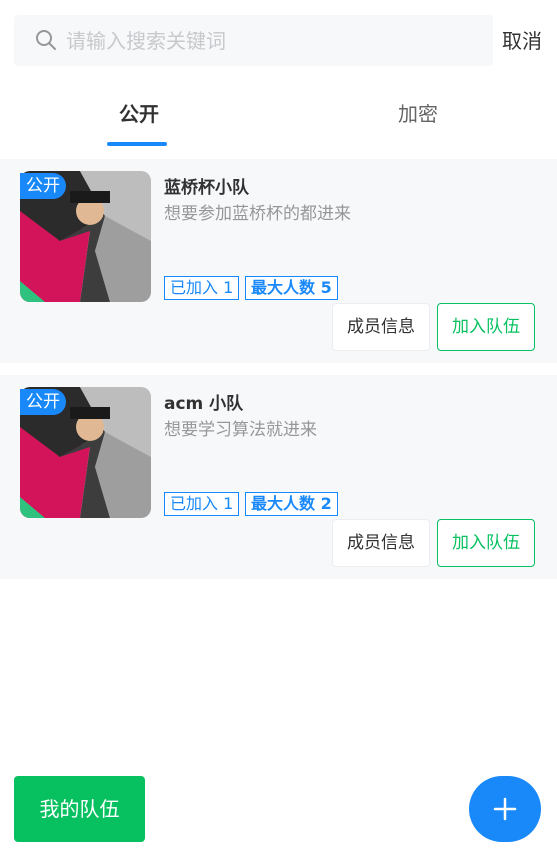  I want to click on create-team-button, so click(505, 809).